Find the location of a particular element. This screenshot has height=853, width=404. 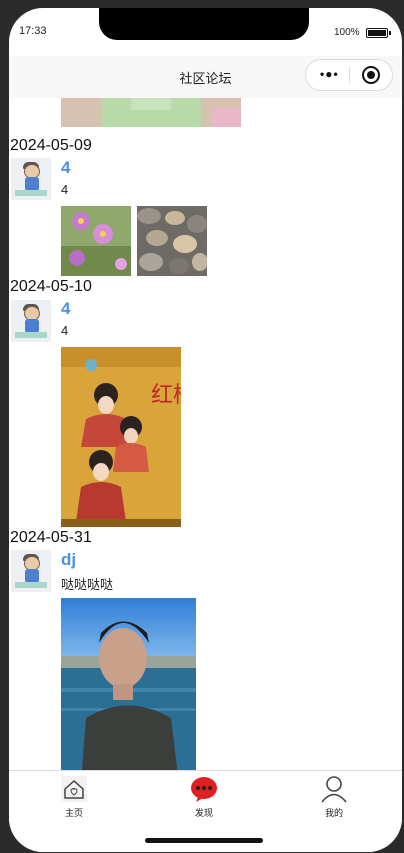

close-miniprogram-icon is located at coordinates (371, 75).